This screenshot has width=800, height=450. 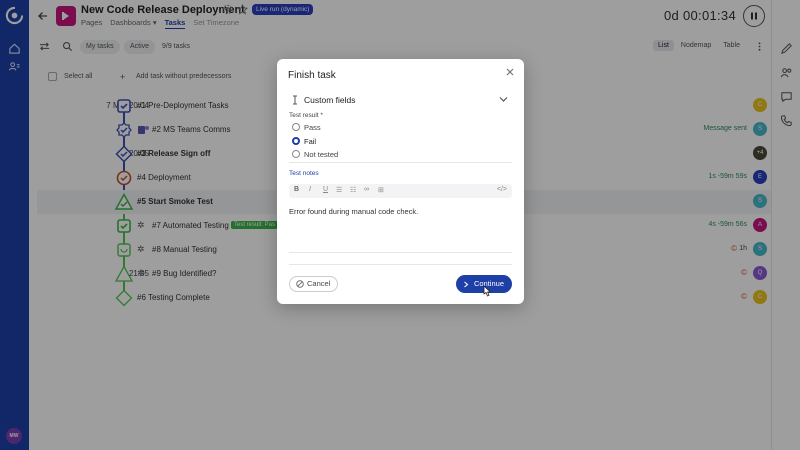 What do you see at coordinates (304, 173) in the screenshot?
I see `test-notes-label: Test notes` at bounding box center [304, 173].